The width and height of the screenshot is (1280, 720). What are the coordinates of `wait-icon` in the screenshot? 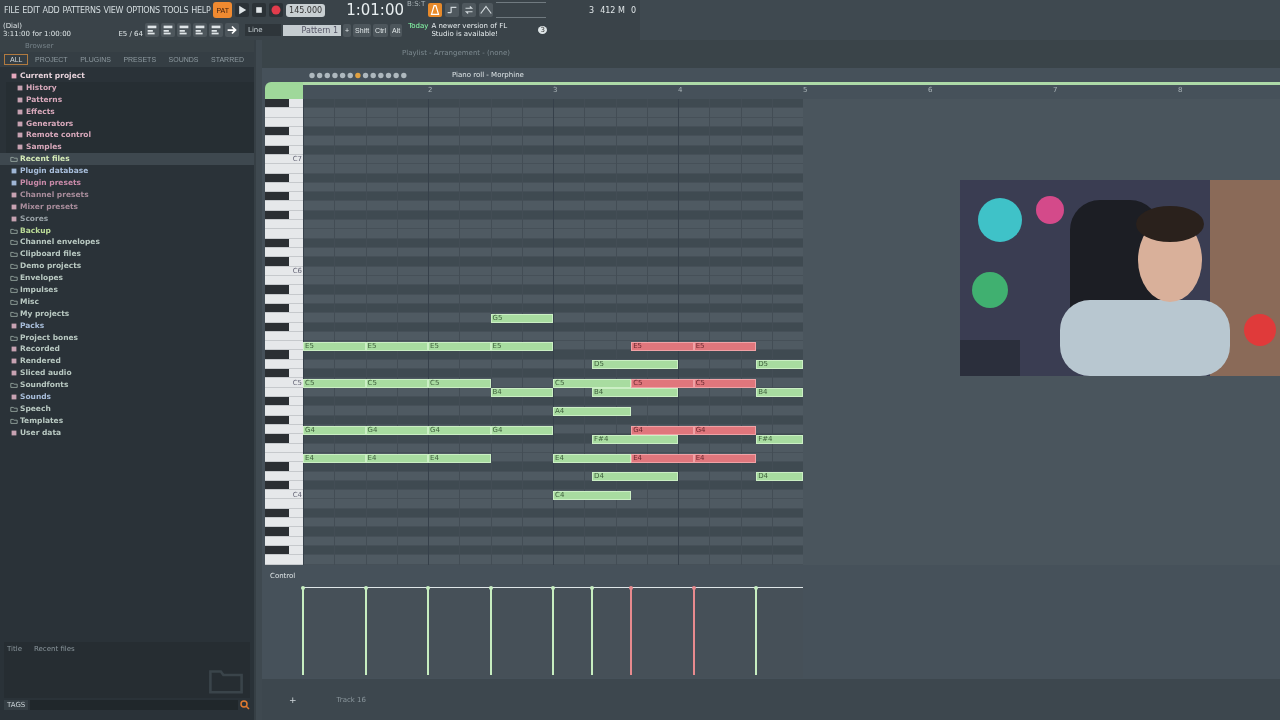 It's located at (486, 10).